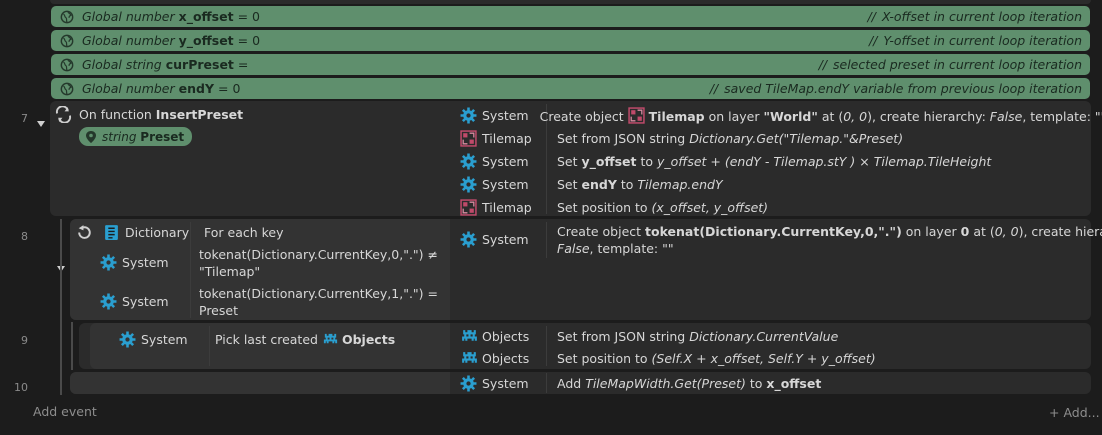  What do you see at coordinates (710, 207) in the screenshot?
I see `action-text-part: (x_offset, y_offset)` at bounding box center [710, 207].